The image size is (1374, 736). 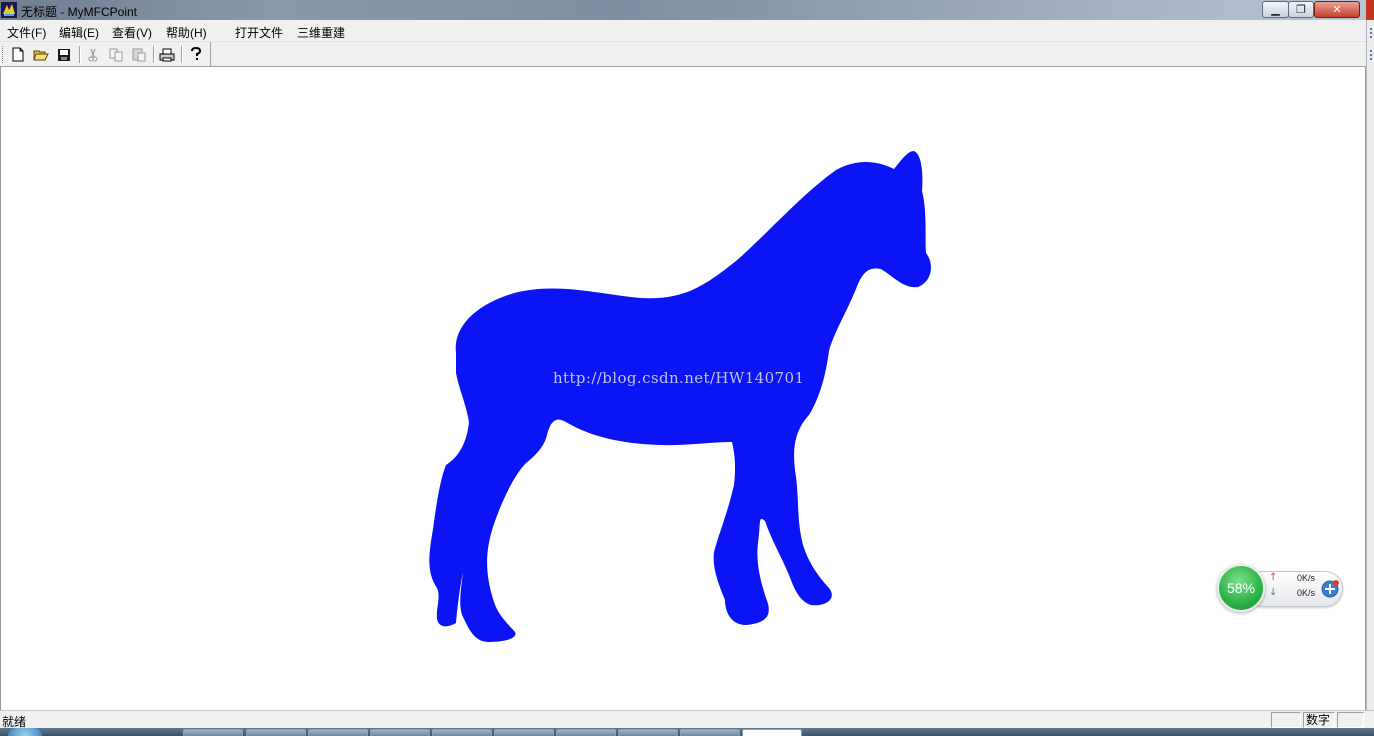 I want to click on start-button-icon, so click(x=25, y=732).